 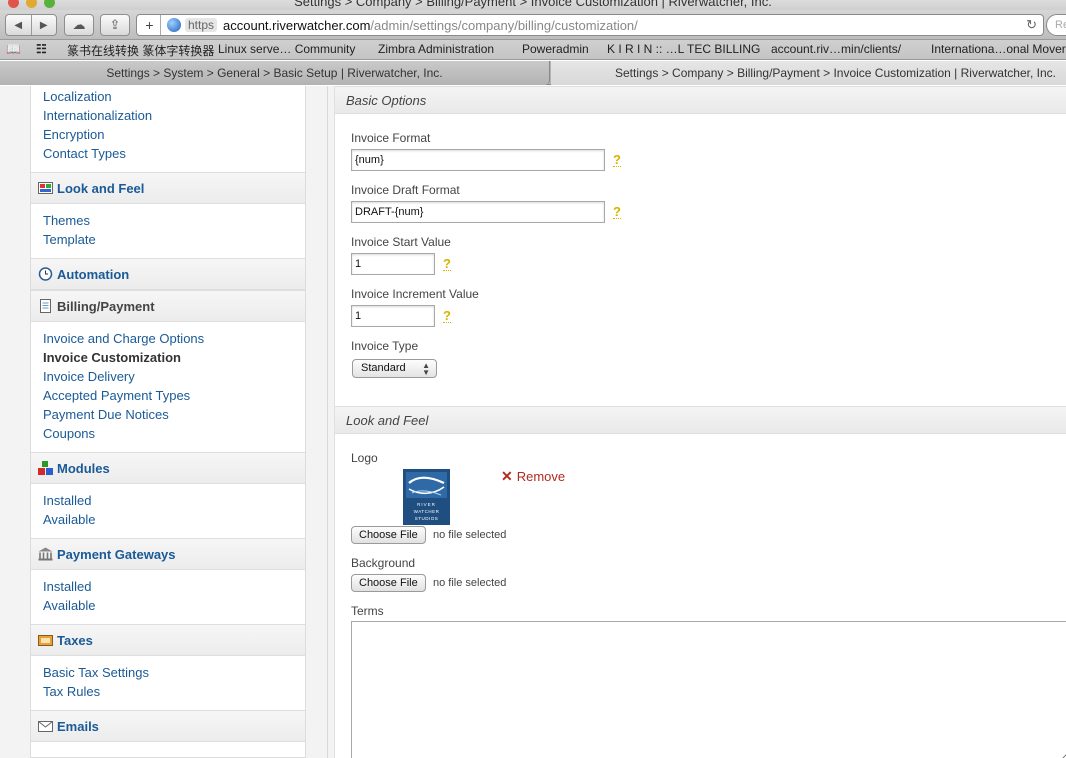 What do you see at coordinates (168, 726) in the screenshot?
I see `sidebar-section-emails: Emails` at bounding box center [168, 726].